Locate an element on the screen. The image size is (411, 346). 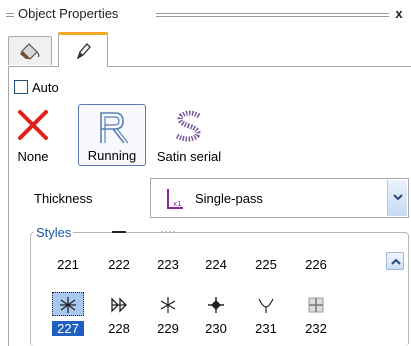
svg-text: x1 is located at coordinates (177, 204).